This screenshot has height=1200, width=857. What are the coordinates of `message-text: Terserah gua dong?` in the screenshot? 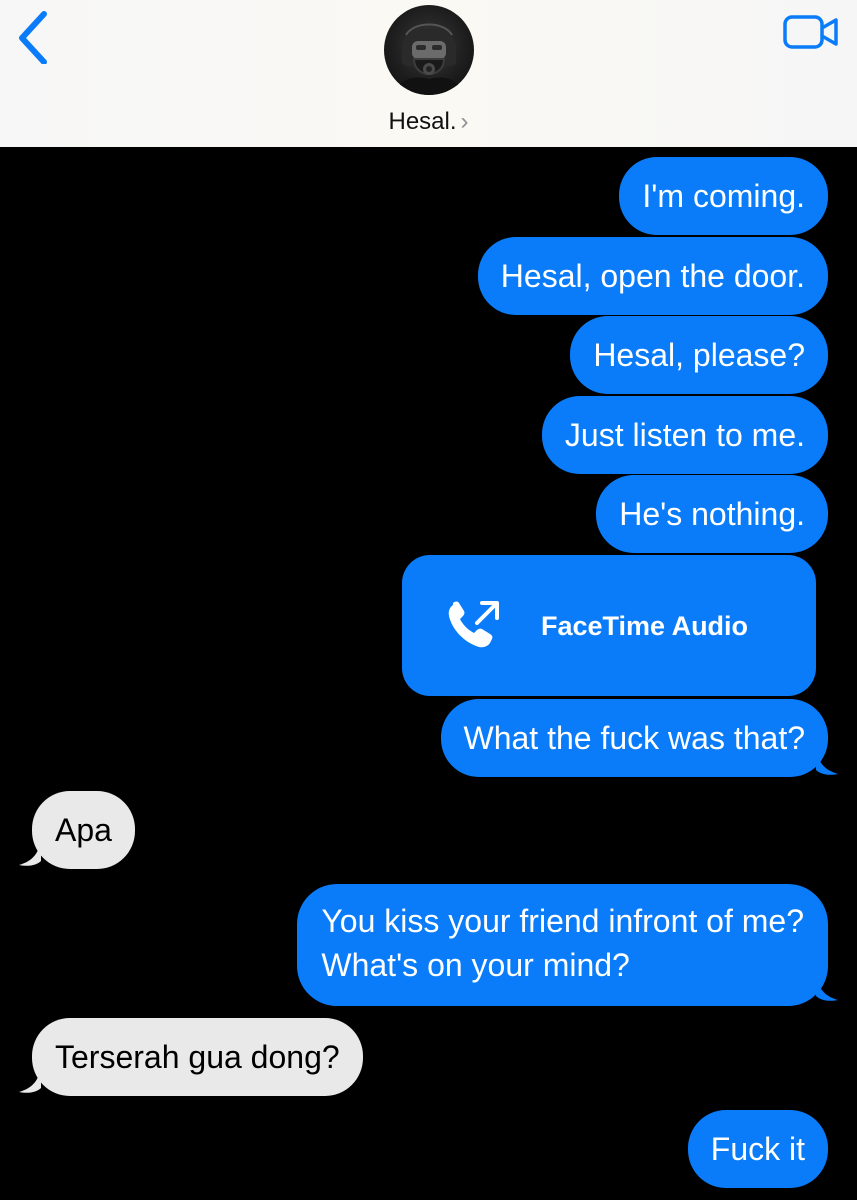 It's located at (197, 1057).